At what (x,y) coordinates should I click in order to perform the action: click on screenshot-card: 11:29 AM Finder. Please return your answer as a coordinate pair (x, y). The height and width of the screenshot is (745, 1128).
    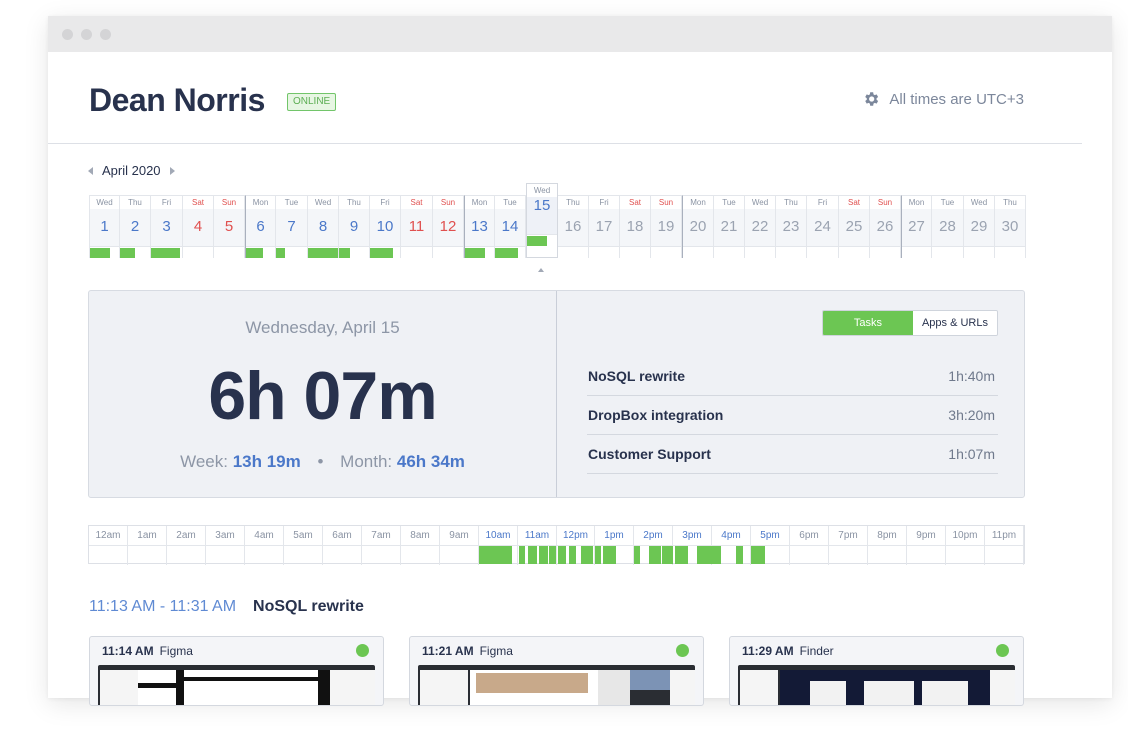
    Looking at the image, I should click on (876, 671).